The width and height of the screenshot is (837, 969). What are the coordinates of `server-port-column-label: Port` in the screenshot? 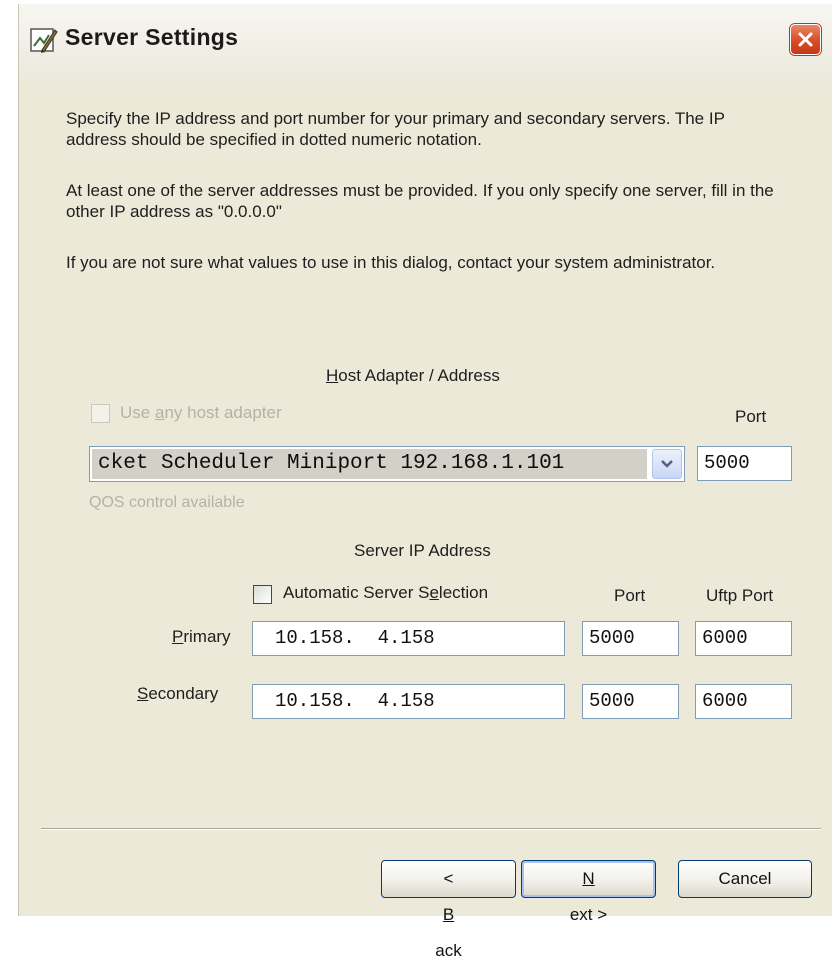 It's located at (630, 595).